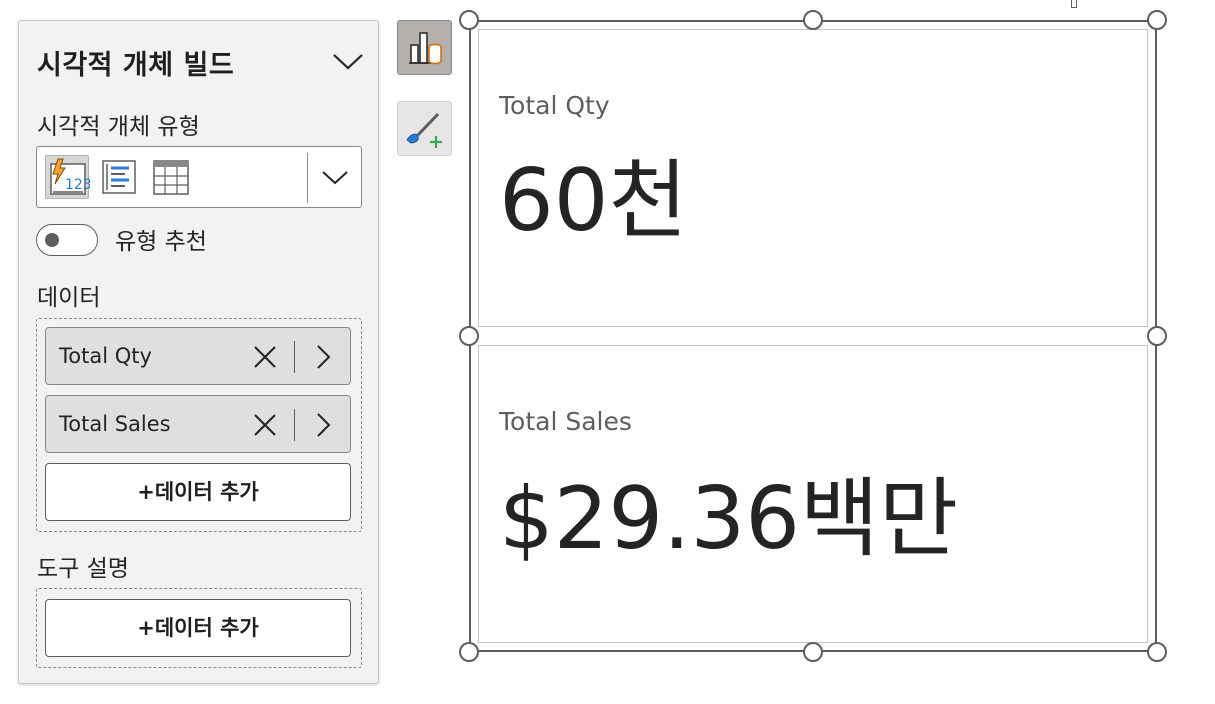 This screenshot has height=704, width=1215. Describe the element at coordinates (198, 492) in the screenshot. I see `add-data-button: +데이터 추가` at that location.